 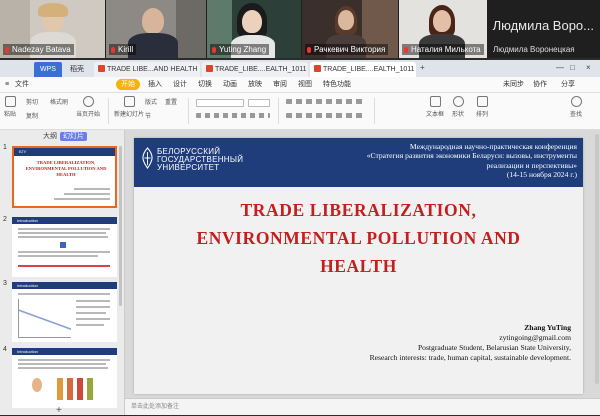 What do you see at coordinates (148, 115) in the screenshot?
I see `section-button: 节` at bounding box center [148, 115].